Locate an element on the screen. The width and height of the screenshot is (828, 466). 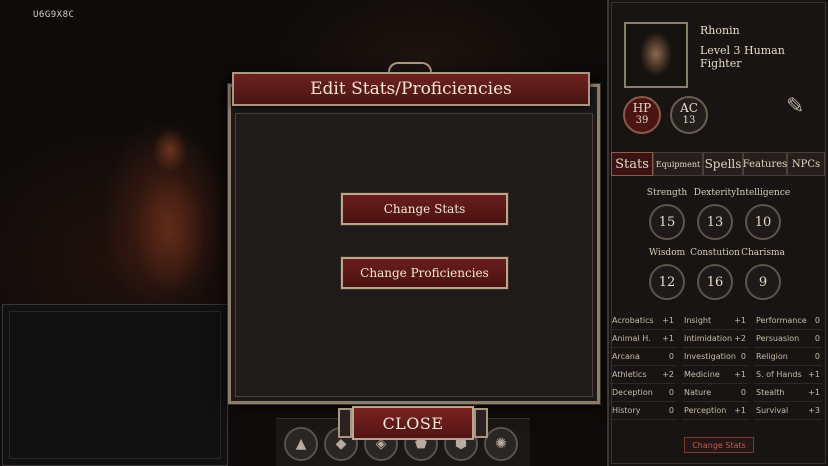
modal-title: Edit Stats/Proficiencies is located at coordinates (411, 89).